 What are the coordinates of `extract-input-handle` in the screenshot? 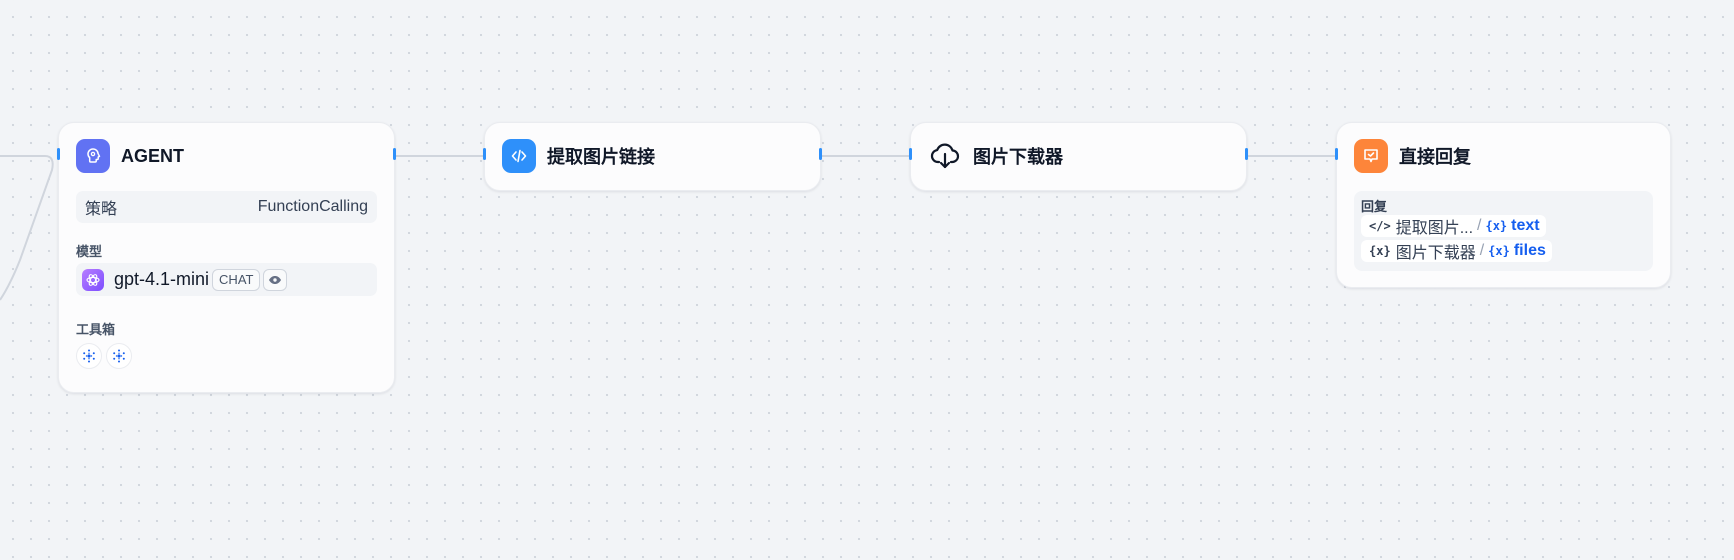 It's located at (484, 154).